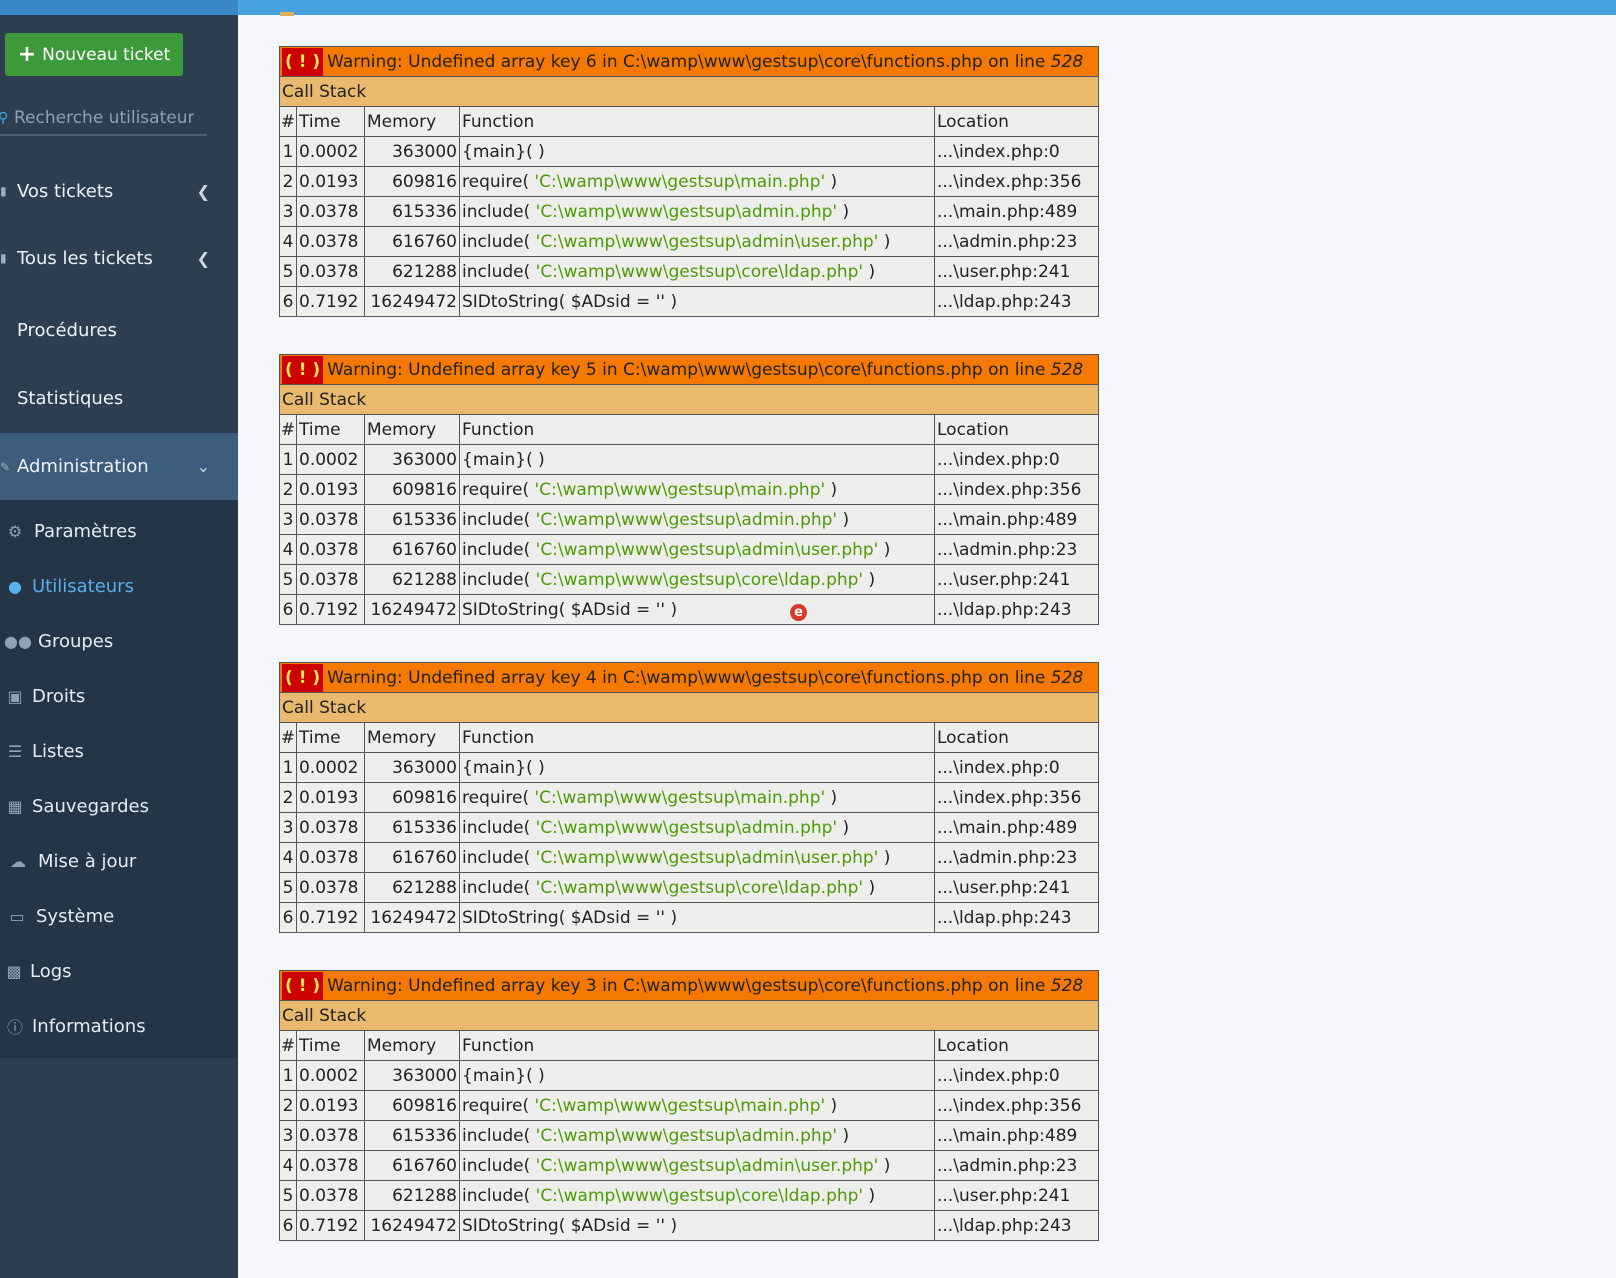 This screenshot has height=1278, width=1616. What do you see at coordinates (707, 549) in the screenshot?
I see `function-argument: 'C:\wamp\www\gestsup\admin\user.php'` at bounding box center [707, 549].